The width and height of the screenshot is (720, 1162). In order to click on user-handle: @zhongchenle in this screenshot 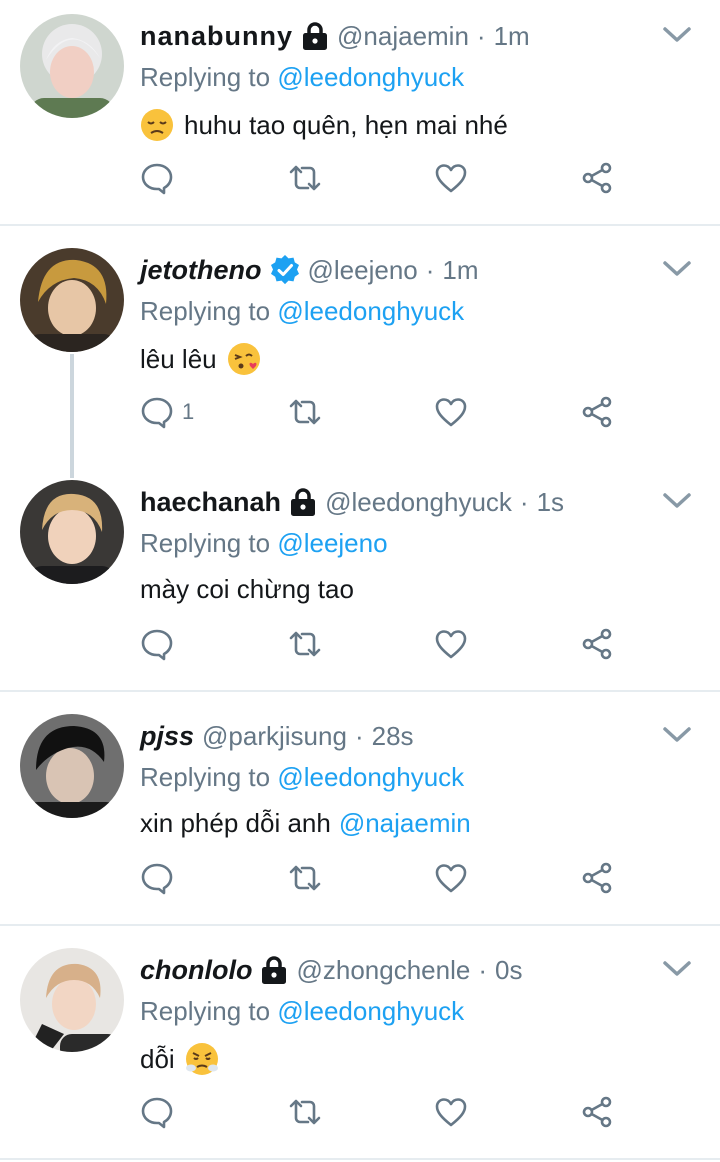, I will do `click(383, 970)`.